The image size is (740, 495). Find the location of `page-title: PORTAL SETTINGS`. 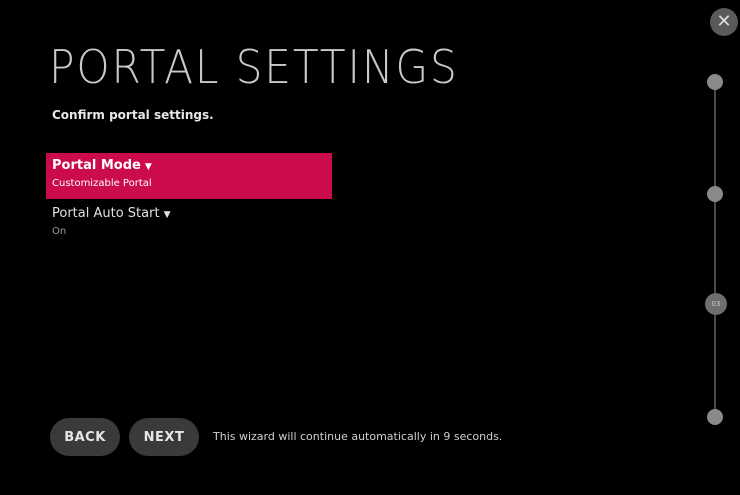

page-title: PORTAL SETTINGS is located at coordinates (254, 67).